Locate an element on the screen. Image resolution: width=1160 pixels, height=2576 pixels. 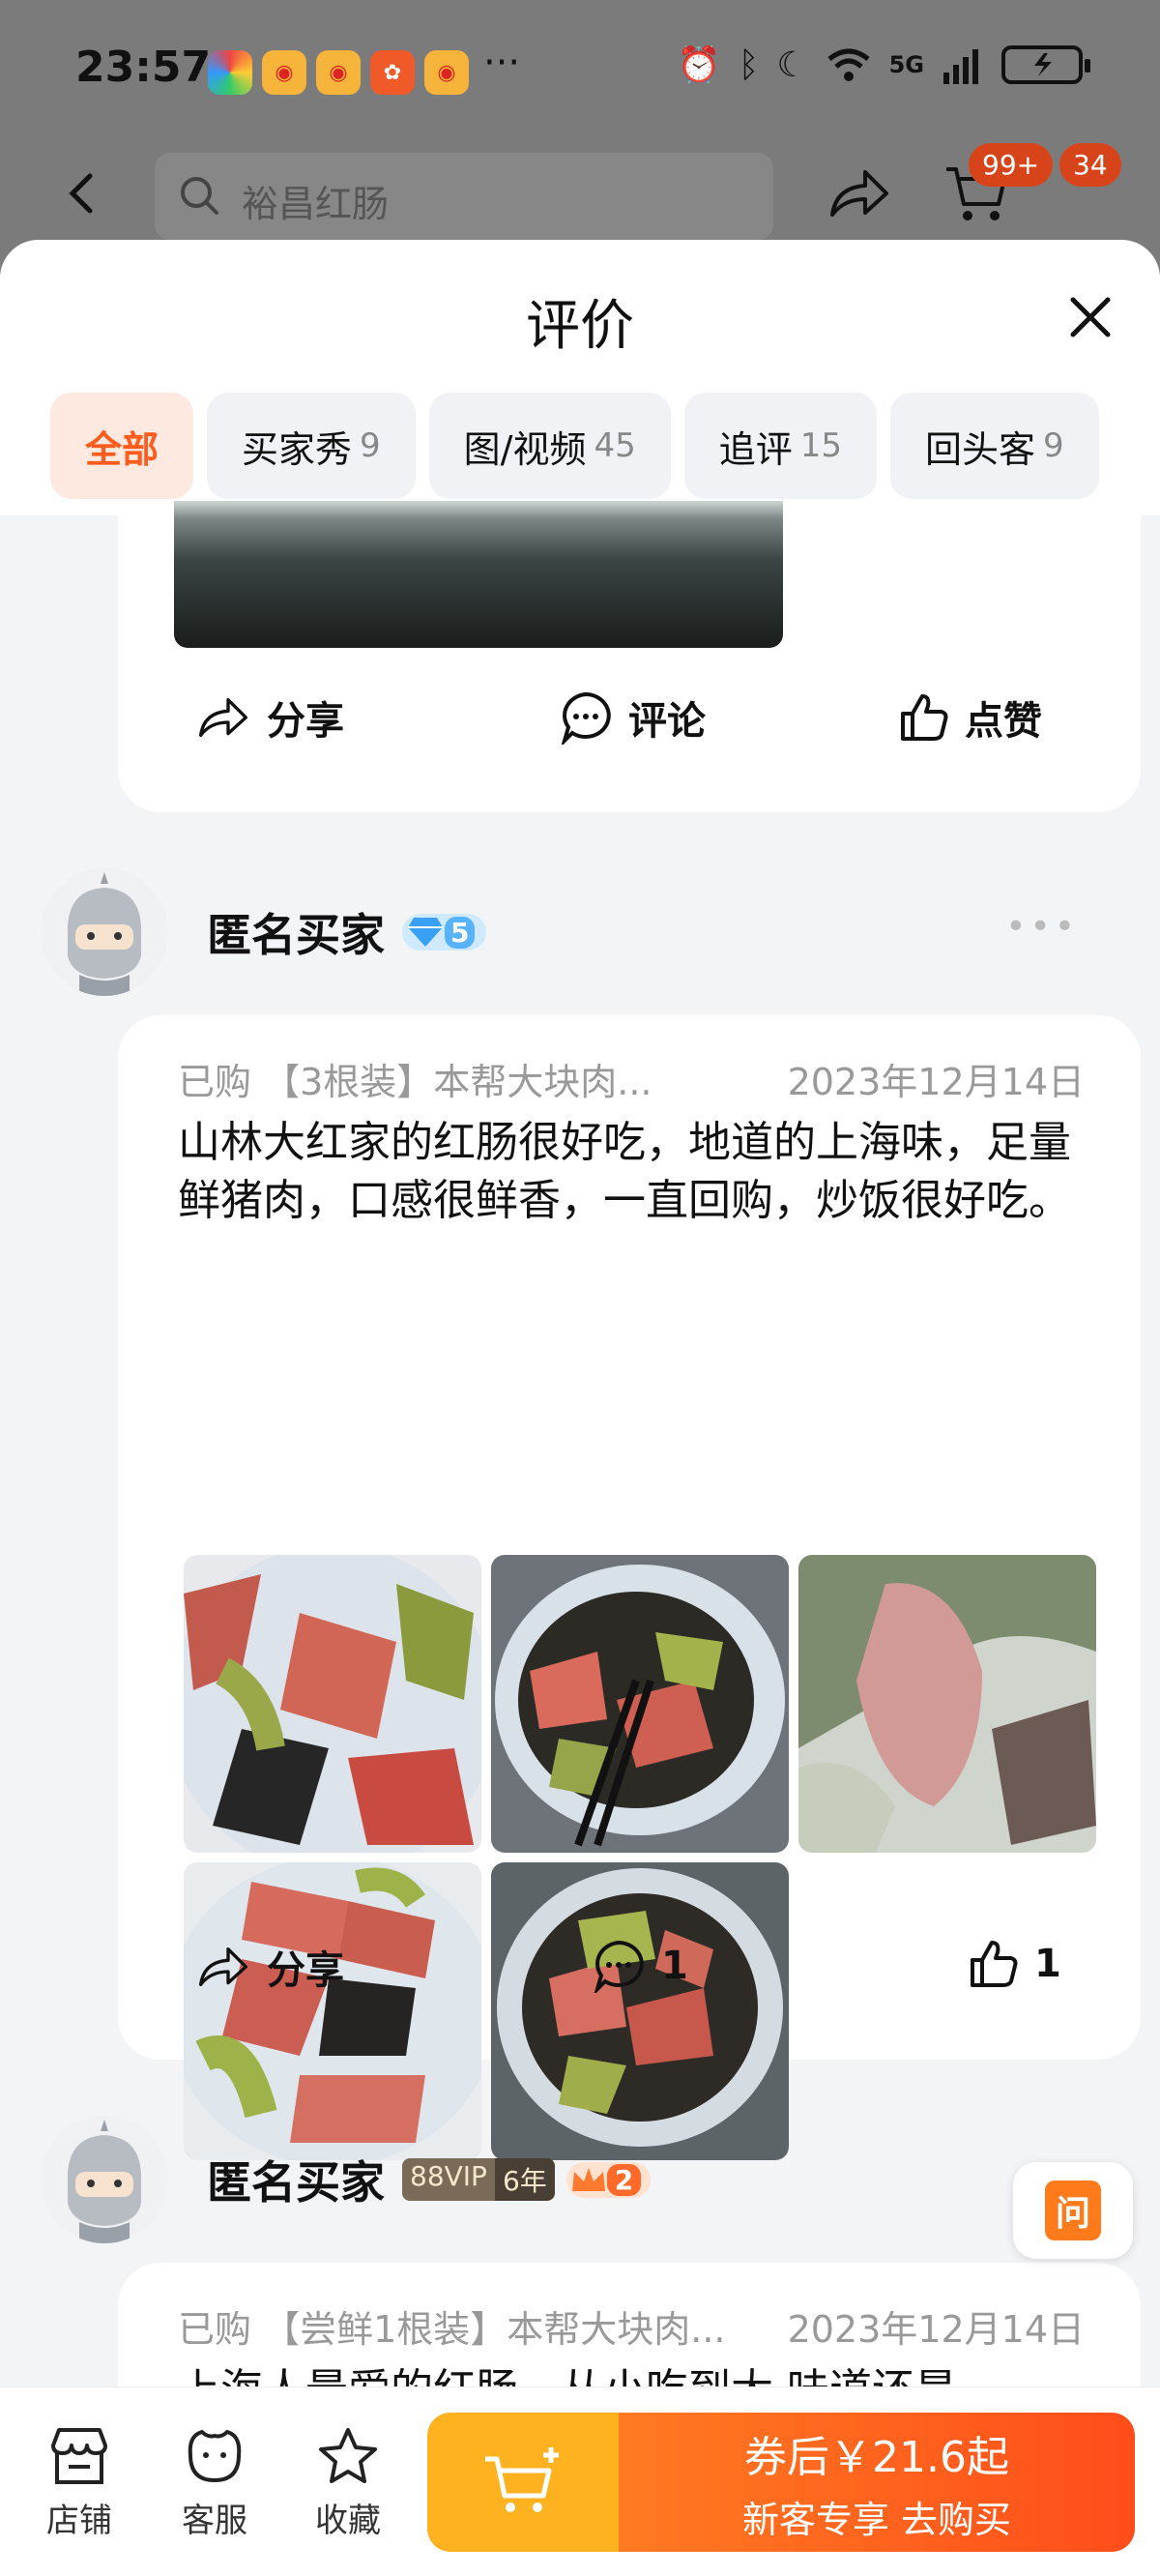
review-actions: 分享 1 1 is located at coordinates (629, 1977).